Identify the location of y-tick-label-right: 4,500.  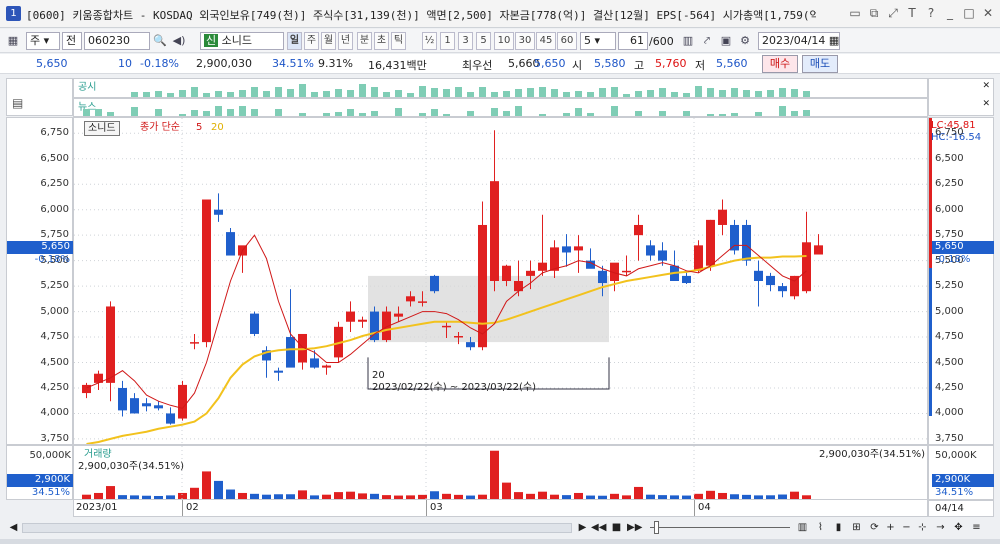
(949, 362).